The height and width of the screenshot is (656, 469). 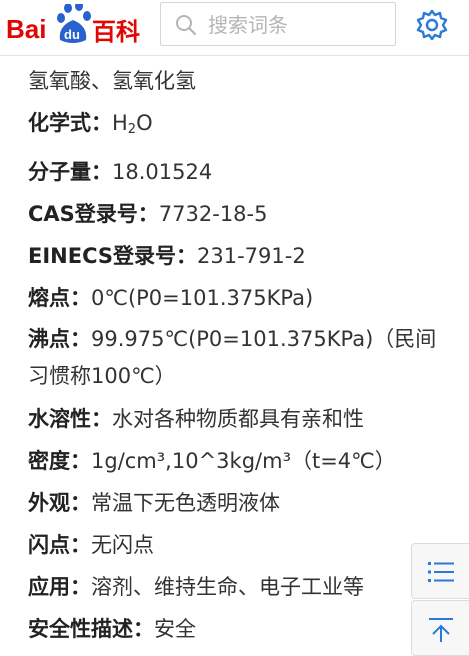 What do you see at coordinates (59, 123) in the screenshot?
I see `formula-label: 化学式` at bounding box center [59, 123].